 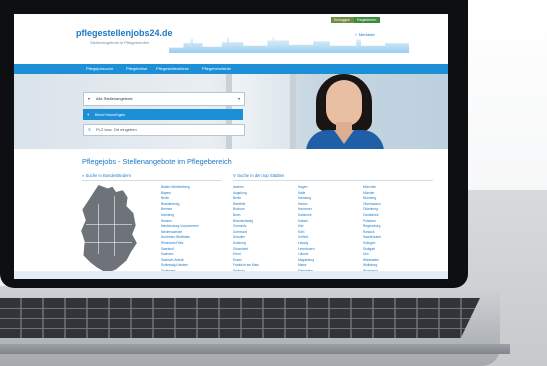 What do you see at coordinates (172, 68) in the screenshot?
I see `nav-item: Pflegestellenbörse` at bounding box center [172, 68].